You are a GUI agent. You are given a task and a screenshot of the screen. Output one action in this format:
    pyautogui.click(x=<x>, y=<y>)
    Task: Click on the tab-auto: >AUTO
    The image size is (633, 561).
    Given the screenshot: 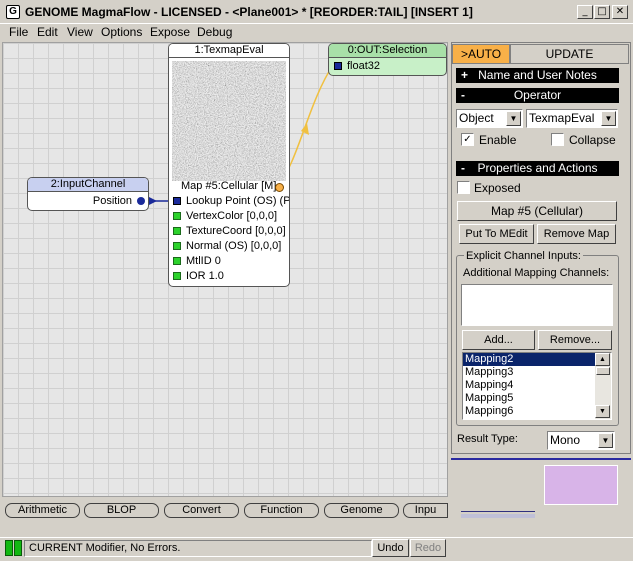 What is the action you would take?
    pyautogui.click(x=481, y=54)
    